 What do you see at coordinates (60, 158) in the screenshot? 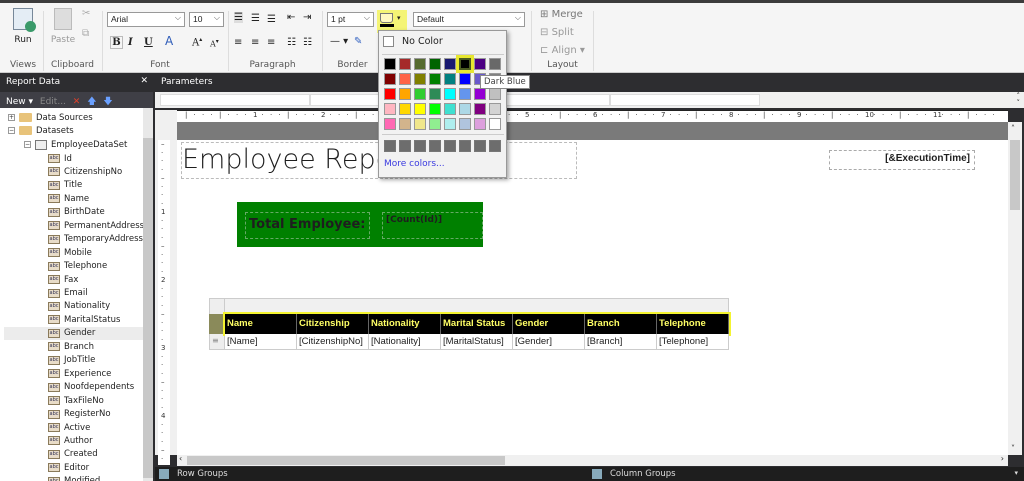
I see `tree-field-id: abc Id` at bounding box center [60, 158].